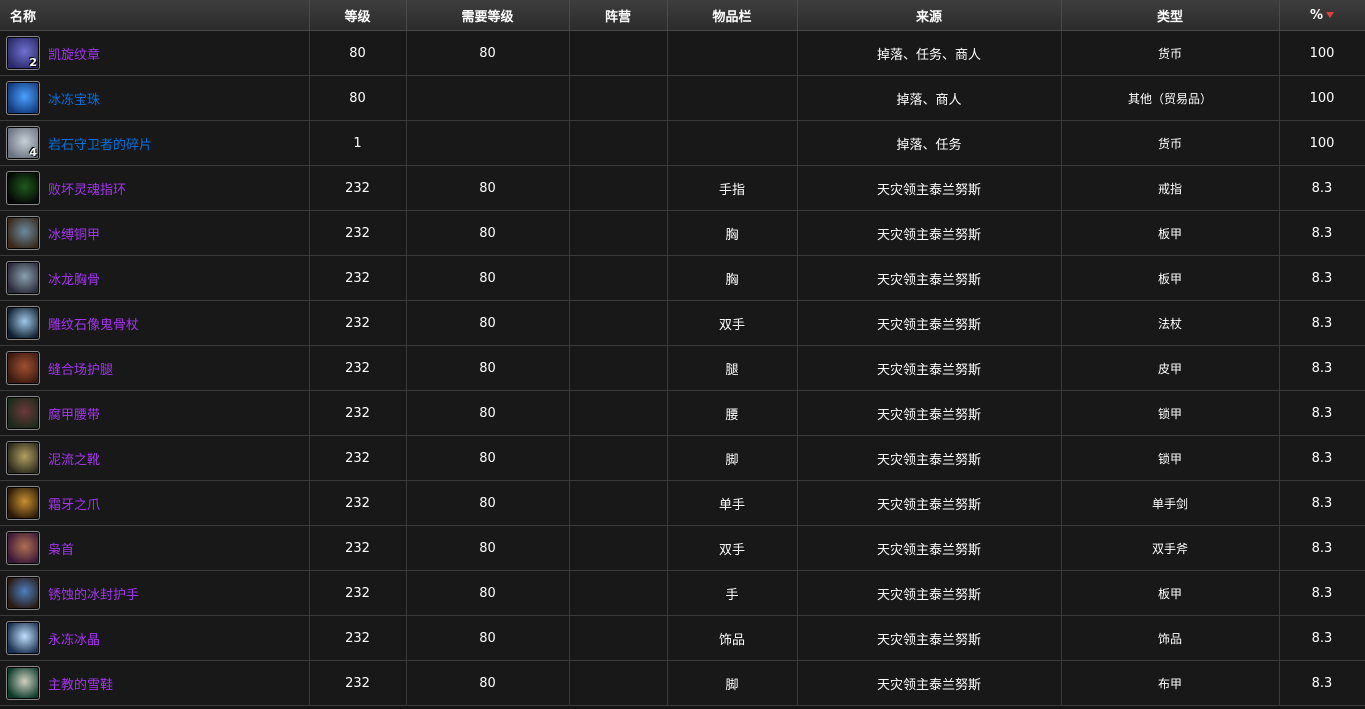  What do you see at coordinates (74, 413) in the screenshot?
I see `item-link: 腐甲腰带` at bounding box center [74, 413].